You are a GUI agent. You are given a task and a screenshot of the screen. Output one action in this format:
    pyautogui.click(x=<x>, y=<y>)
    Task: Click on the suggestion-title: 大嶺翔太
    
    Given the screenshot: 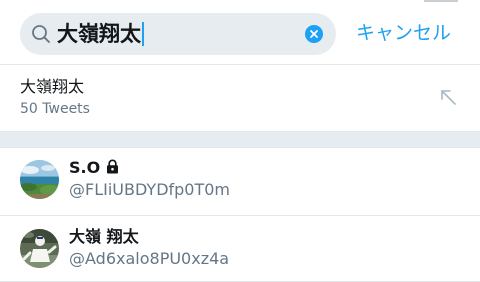 What is the action you would take?
    pyautogui.click(x=52, y=86)
    